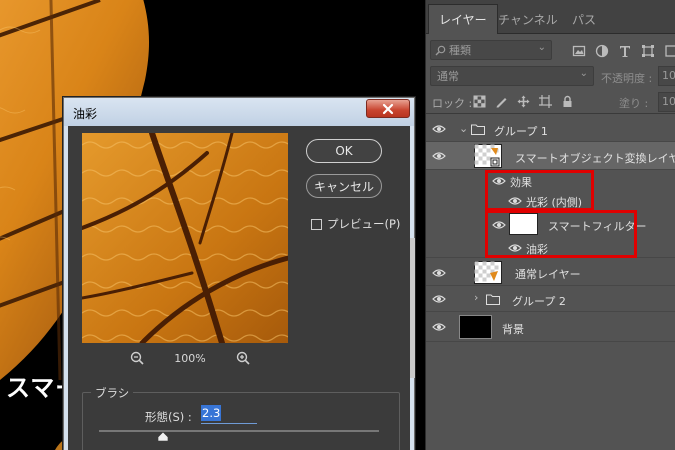 The image size is (675, 450). I want to click on canvas-scrollbar, so click(412, 308).